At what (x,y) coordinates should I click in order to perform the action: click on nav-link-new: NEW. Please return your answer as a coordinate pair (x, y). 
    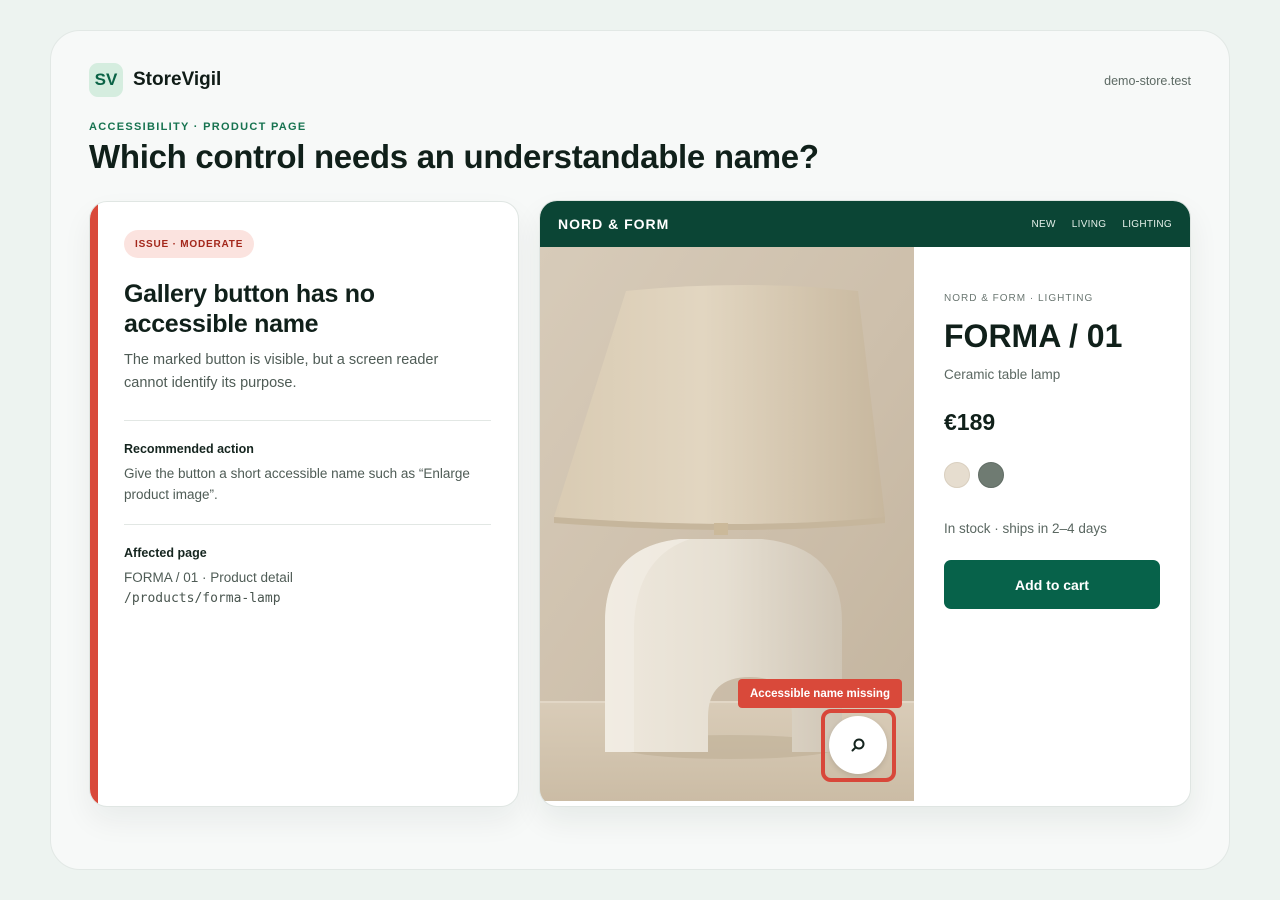
    Looking at the image, I should click on (1044, 224).